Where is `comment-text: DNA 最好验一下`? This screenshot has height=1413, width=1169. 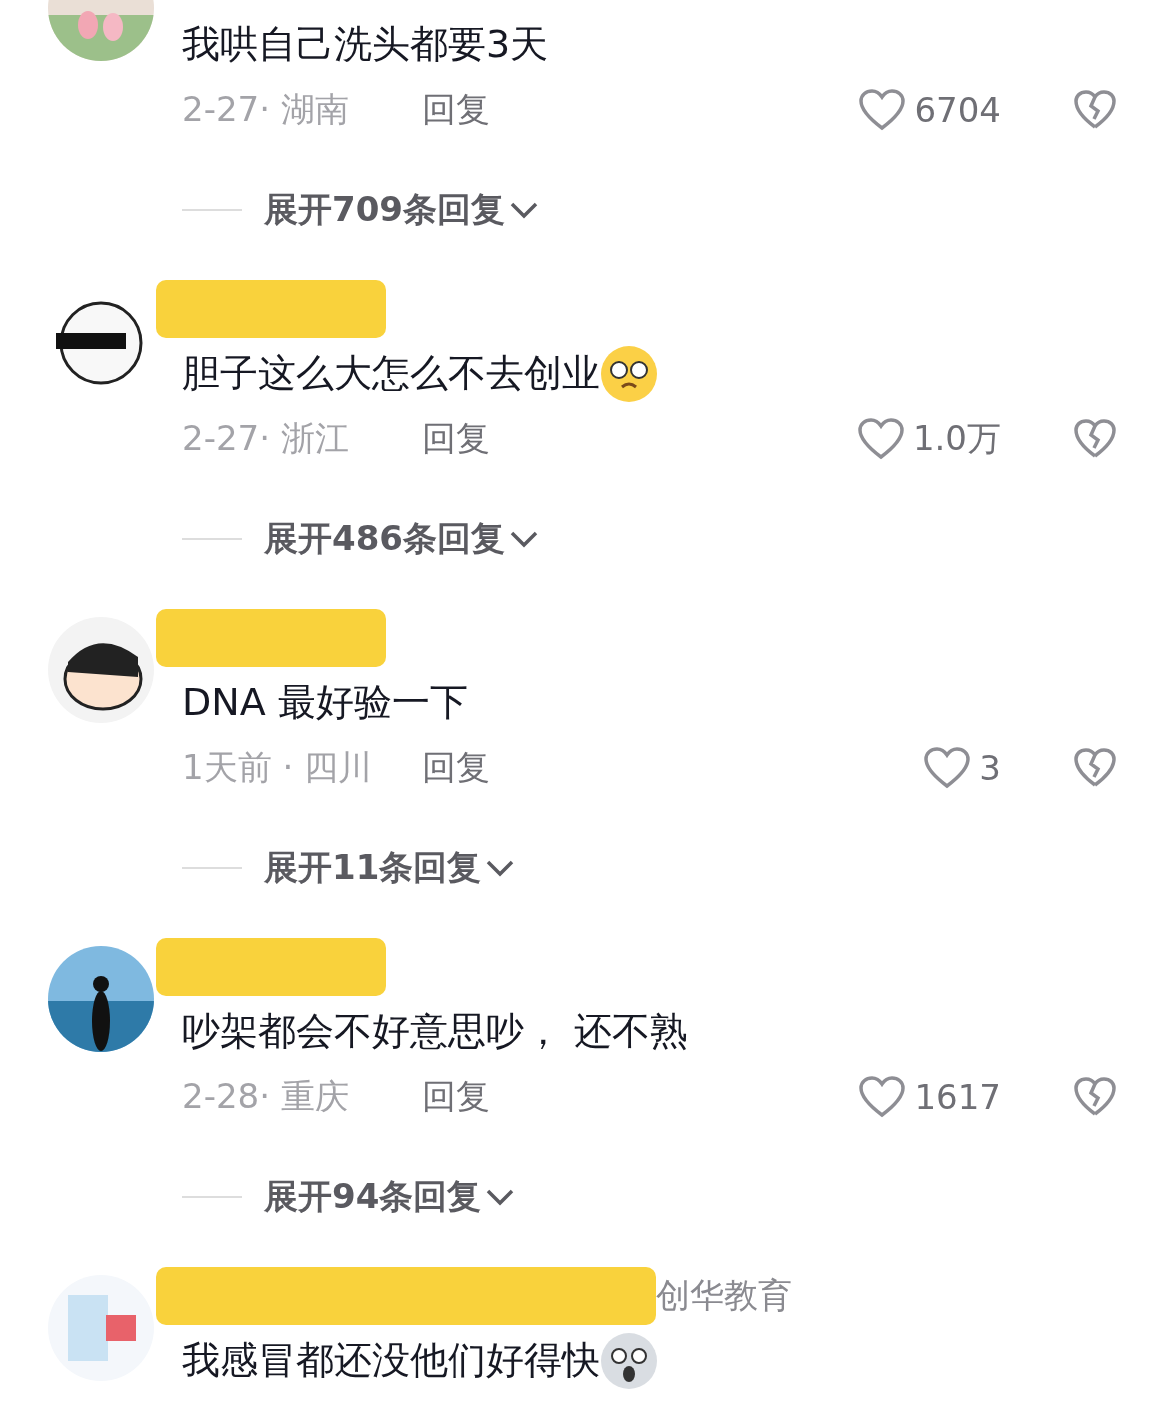 comment-text: DNA 最好验一下 is located at coordinates (325, 702).